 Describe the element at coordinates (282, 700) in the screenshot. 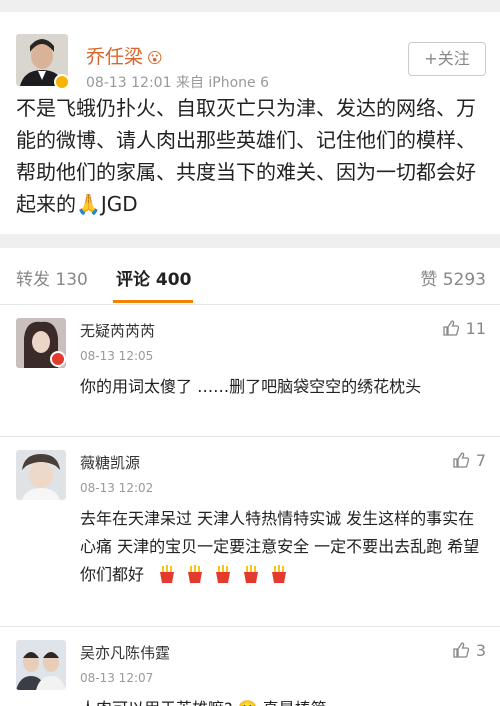

I see `comment-text: 人肉可以用于英雄嘛? 🙁 真是棒简` at that location.